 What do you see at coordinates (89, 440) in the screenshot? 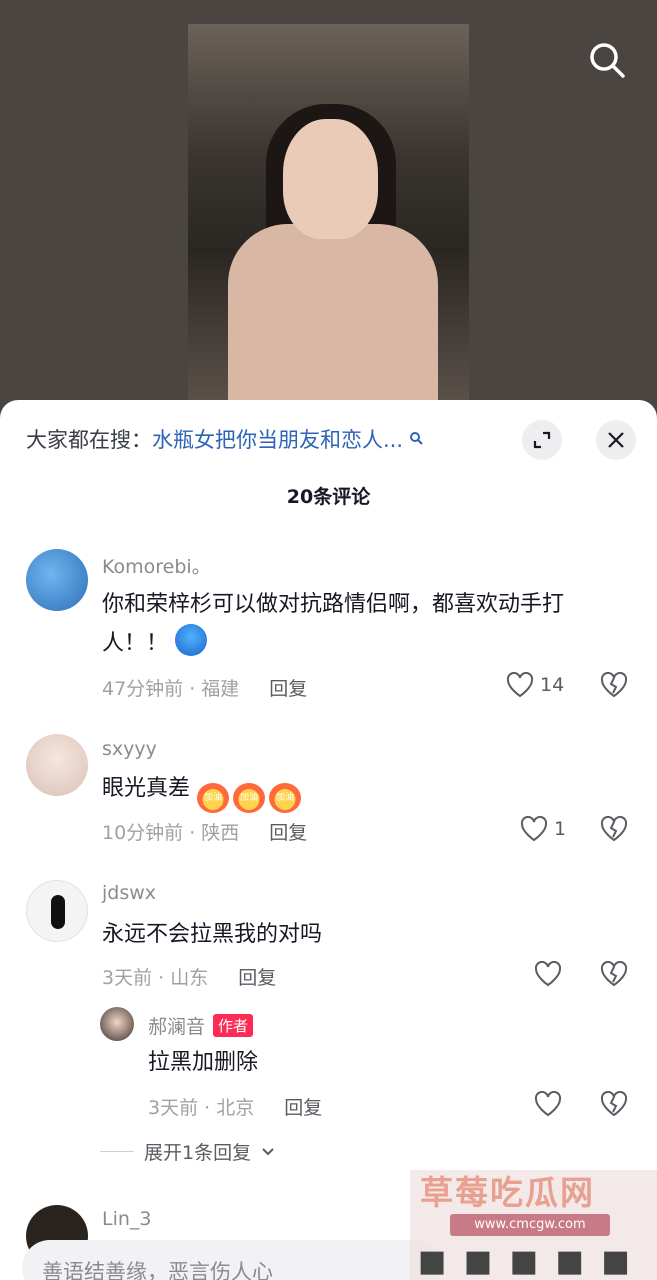
I see `hot-search-prefix: 大家都在搜：` at bounding box center [89, 440].